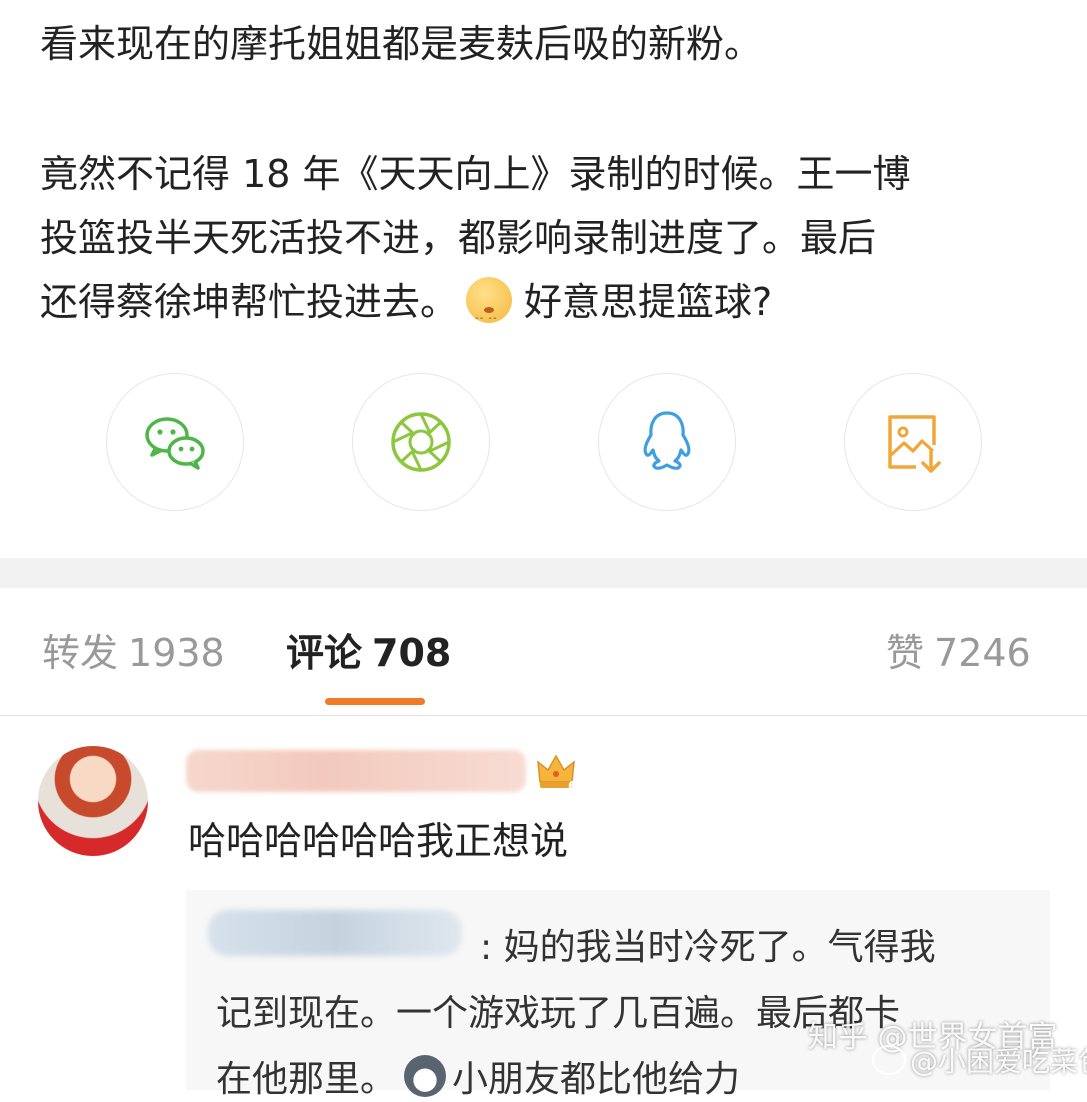  What do you see at coordinates (889, 1060) in the screenshot?
I see `weibo-logo-icon` at bounding box center [889, 1060].